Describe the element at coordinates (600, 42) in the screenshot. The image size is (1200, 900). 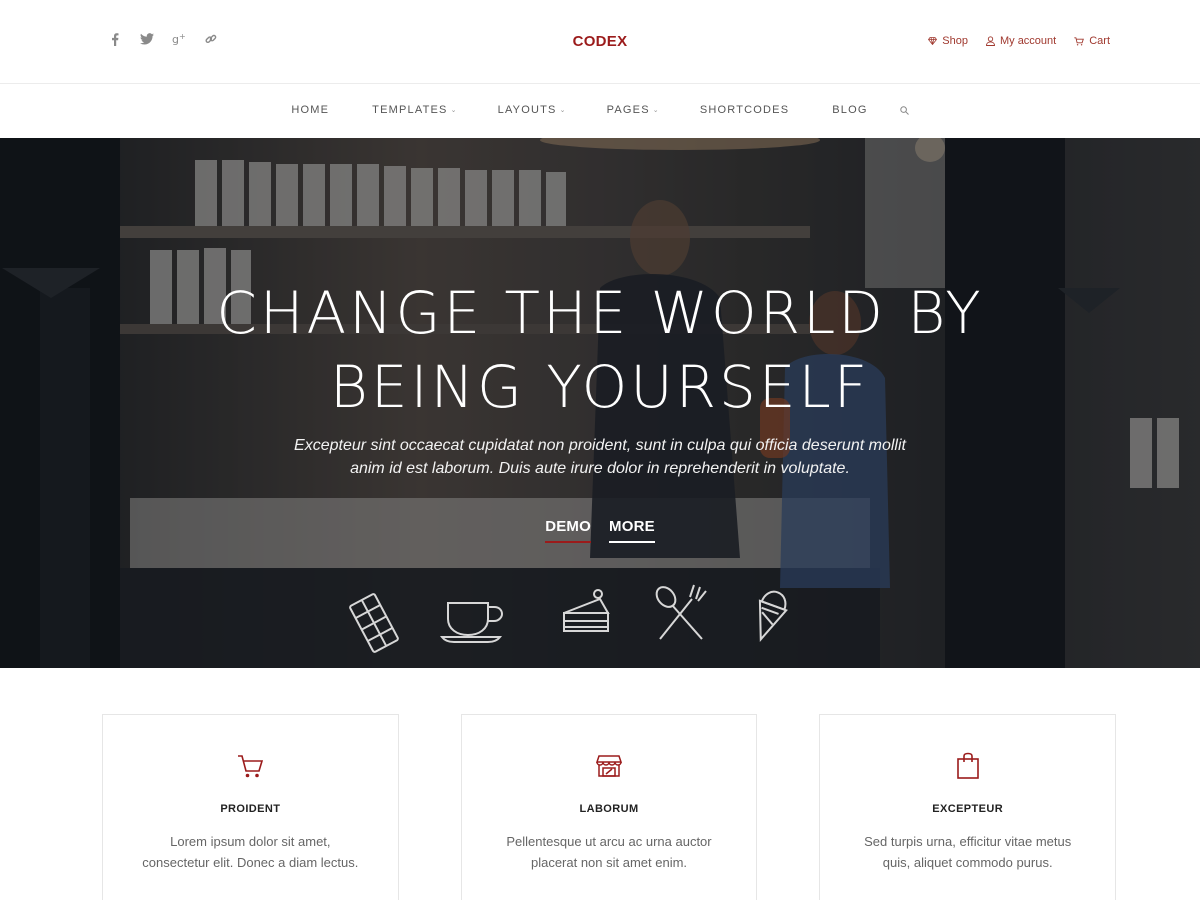
I see `top-bar: g + CODEX Shop My account Cart` at that location.